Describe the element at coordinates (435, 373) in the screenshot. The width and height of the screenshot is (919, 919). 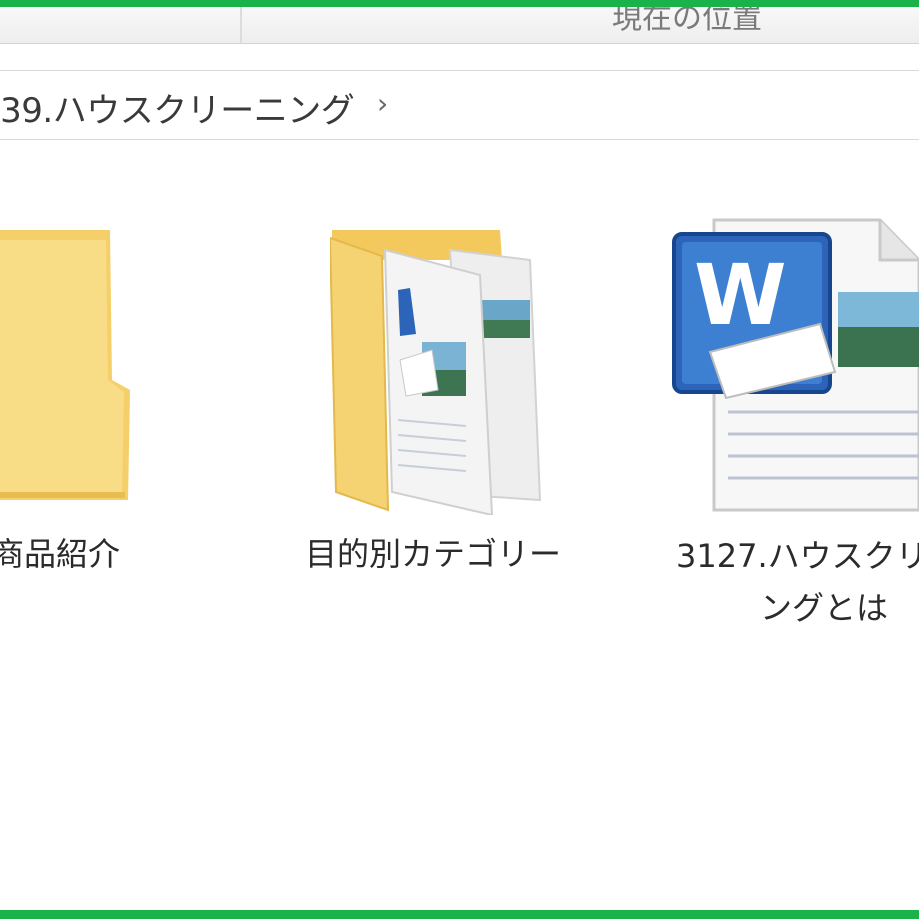
I see `folder-documents-icon` at that location.